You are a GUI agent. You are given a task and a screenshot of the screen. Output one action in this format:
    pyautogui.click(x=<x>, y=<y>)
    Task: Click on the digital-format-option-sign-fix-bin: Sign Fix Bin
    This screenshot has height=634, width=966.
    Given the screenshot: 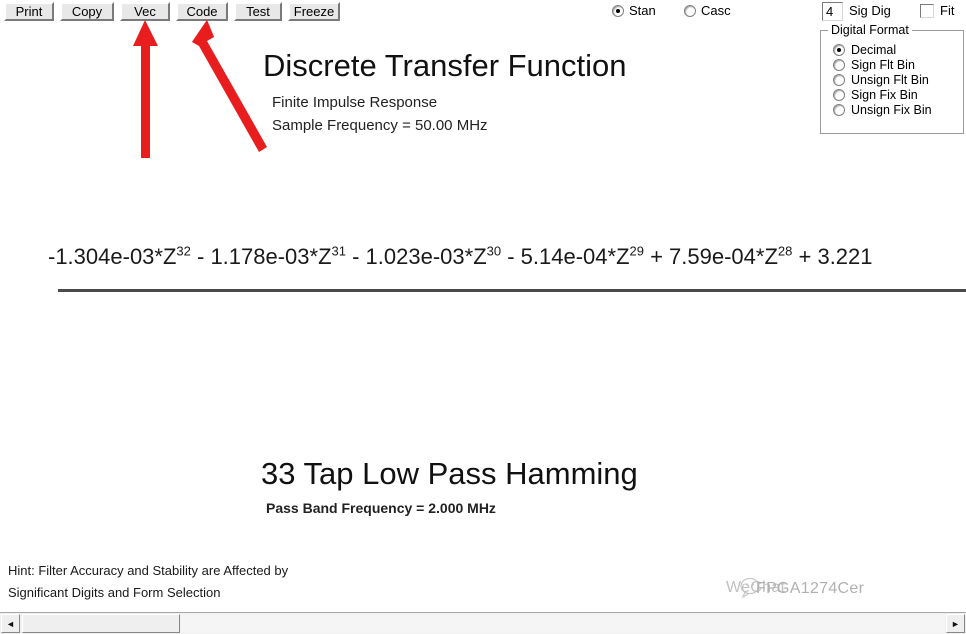 What is the action you would take?
    pyautogui.click(x=882, y=94)
    